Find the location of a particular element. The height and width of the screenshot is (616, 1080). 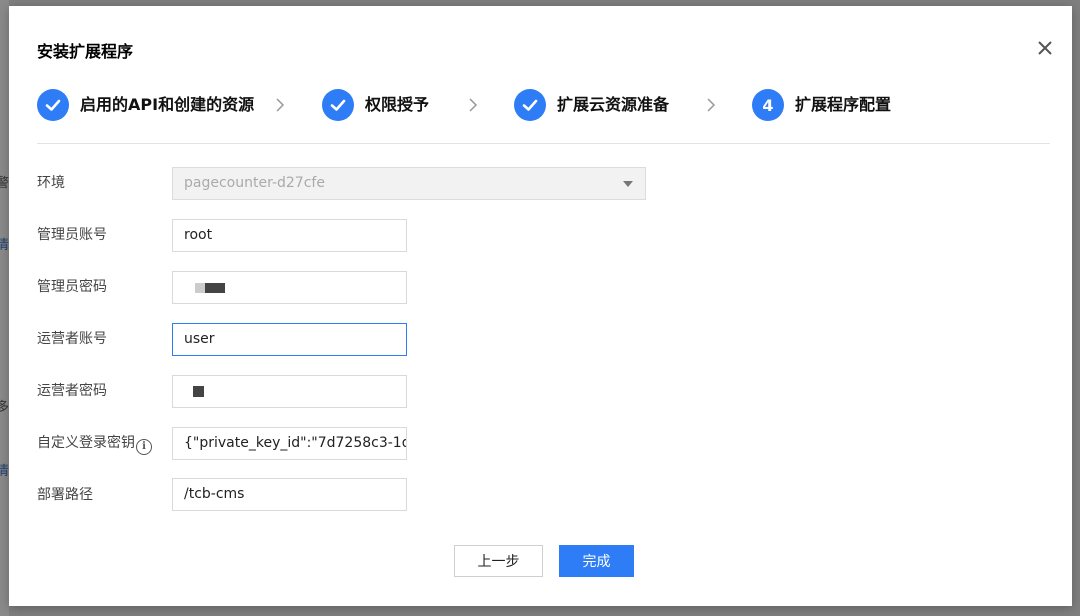

step-1-label: 启用的API和创建的资源 is located at coordinates (167, 104).